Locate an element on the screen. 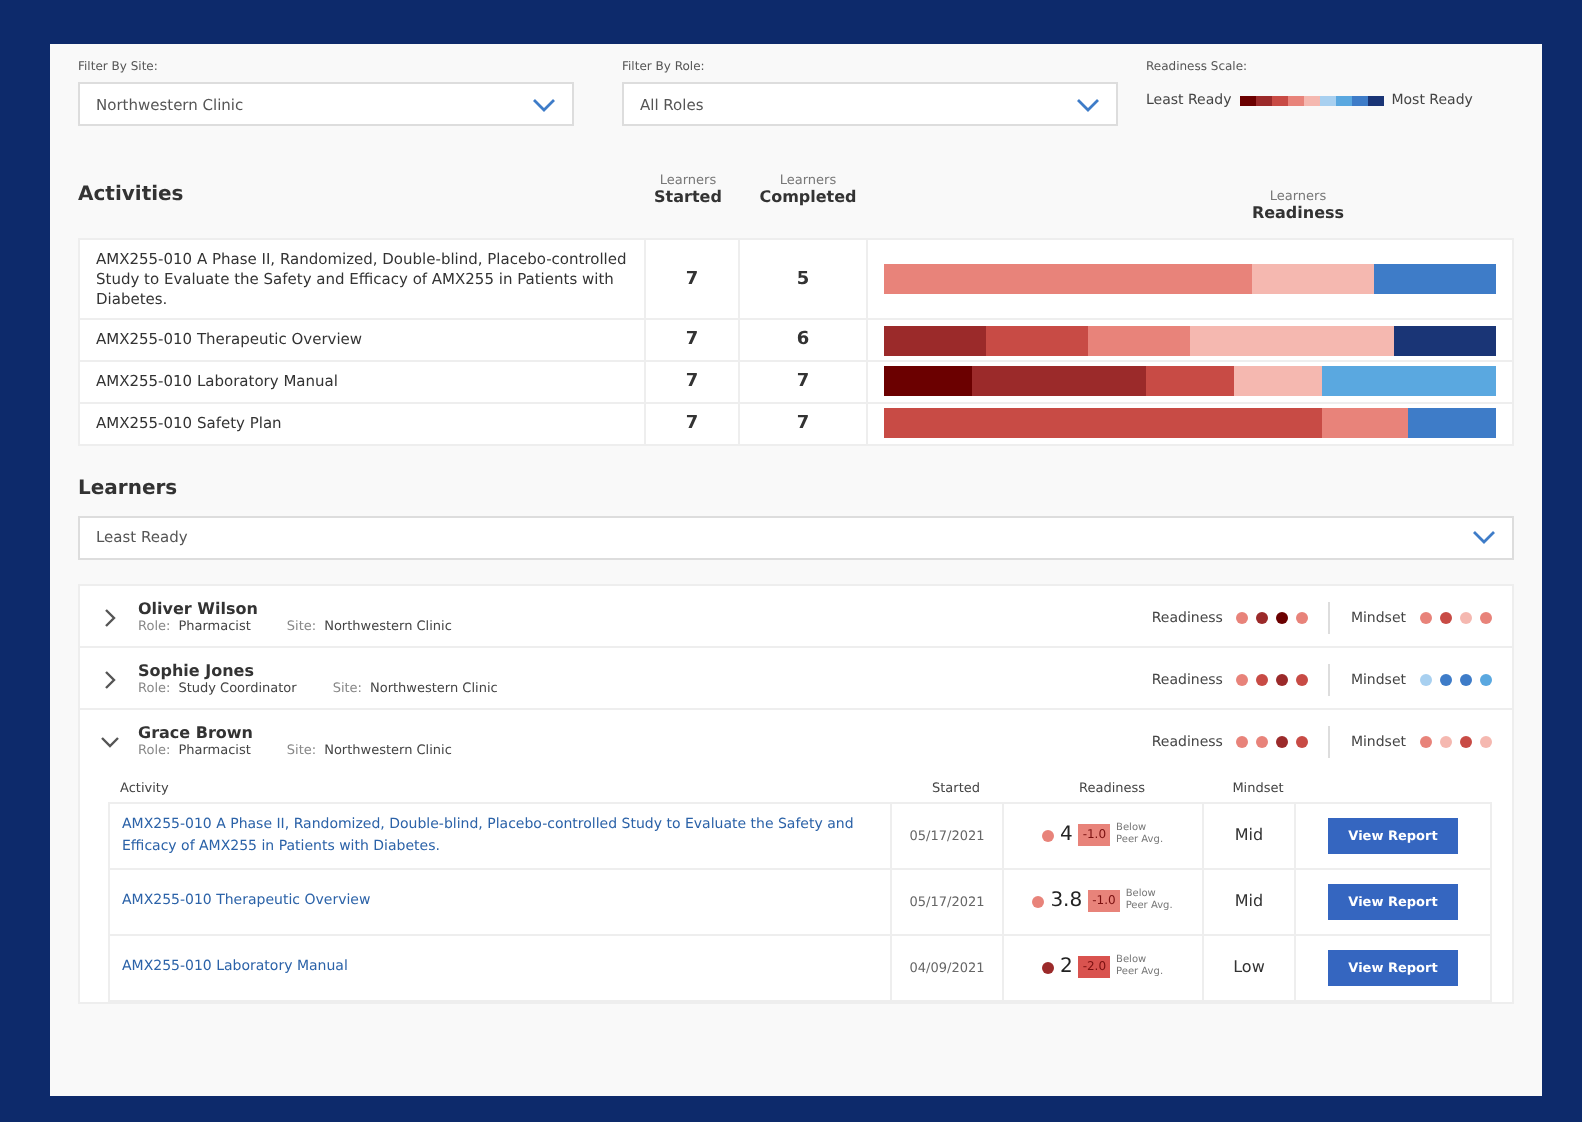  completed-count: 6 is located at coordinates (802, 340).